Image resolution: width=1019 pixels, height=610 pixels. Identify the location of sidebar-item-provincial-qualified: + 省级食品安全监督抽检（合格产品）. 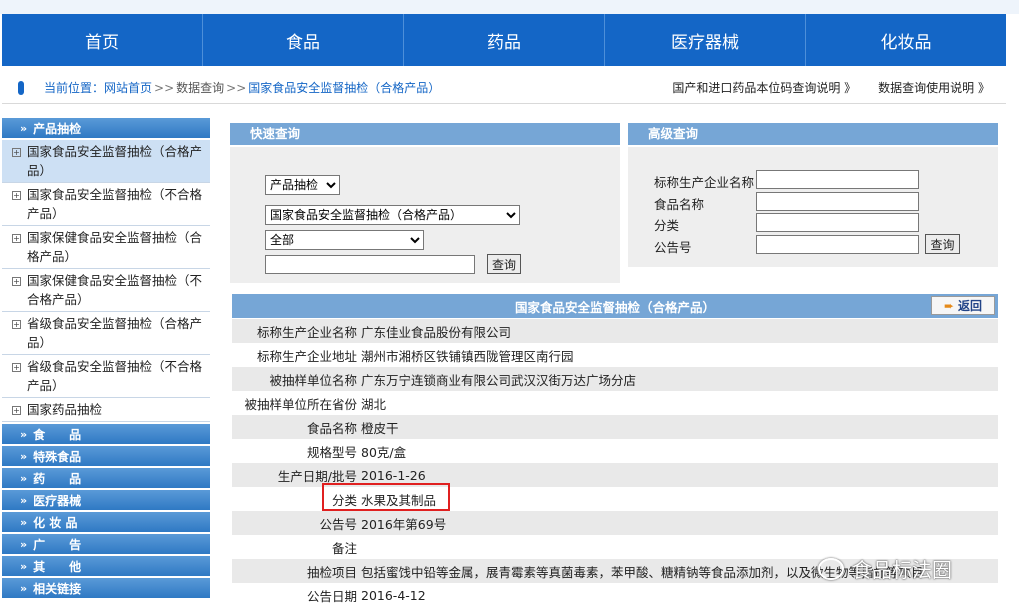
(106, 333).